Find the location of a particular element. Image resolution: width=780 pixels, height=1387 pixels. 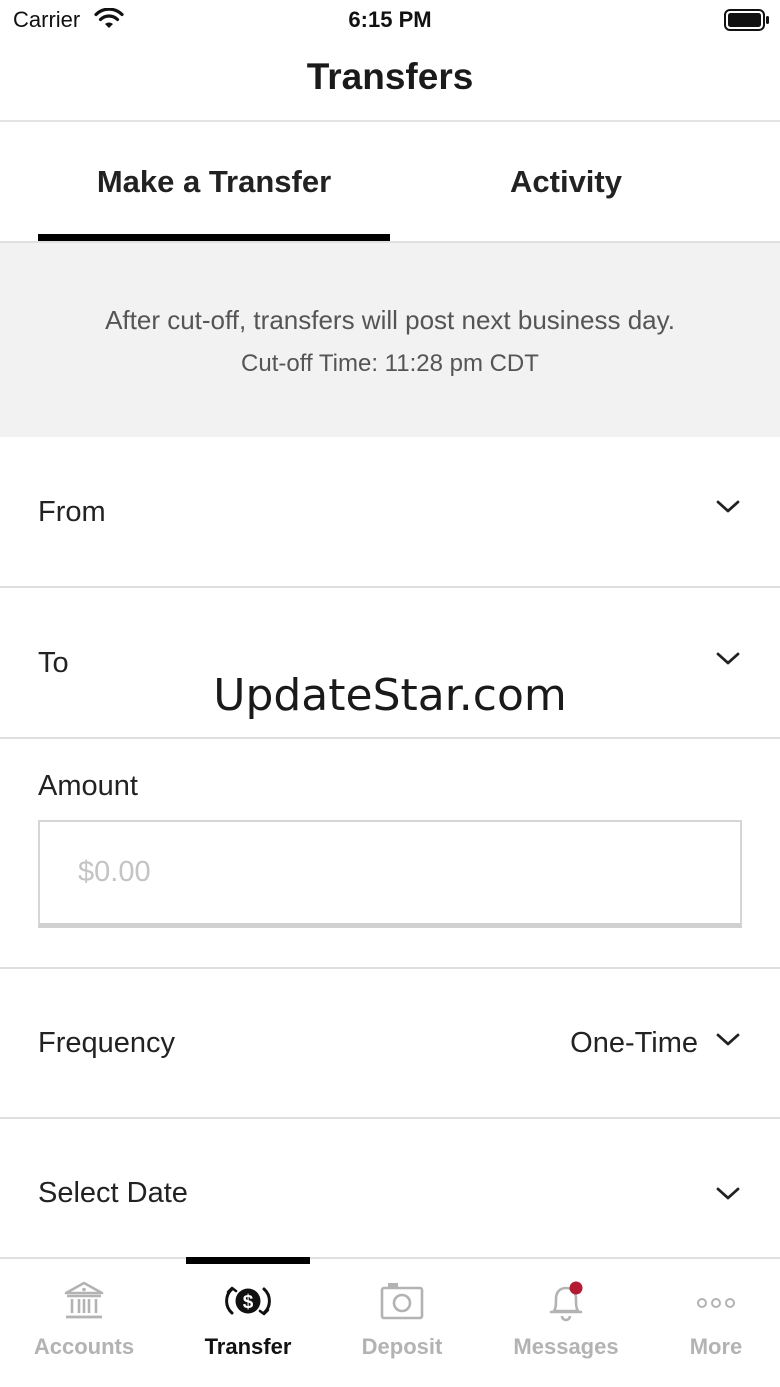

tab-bar-label: Messages is located at coordinates (566, 1346).